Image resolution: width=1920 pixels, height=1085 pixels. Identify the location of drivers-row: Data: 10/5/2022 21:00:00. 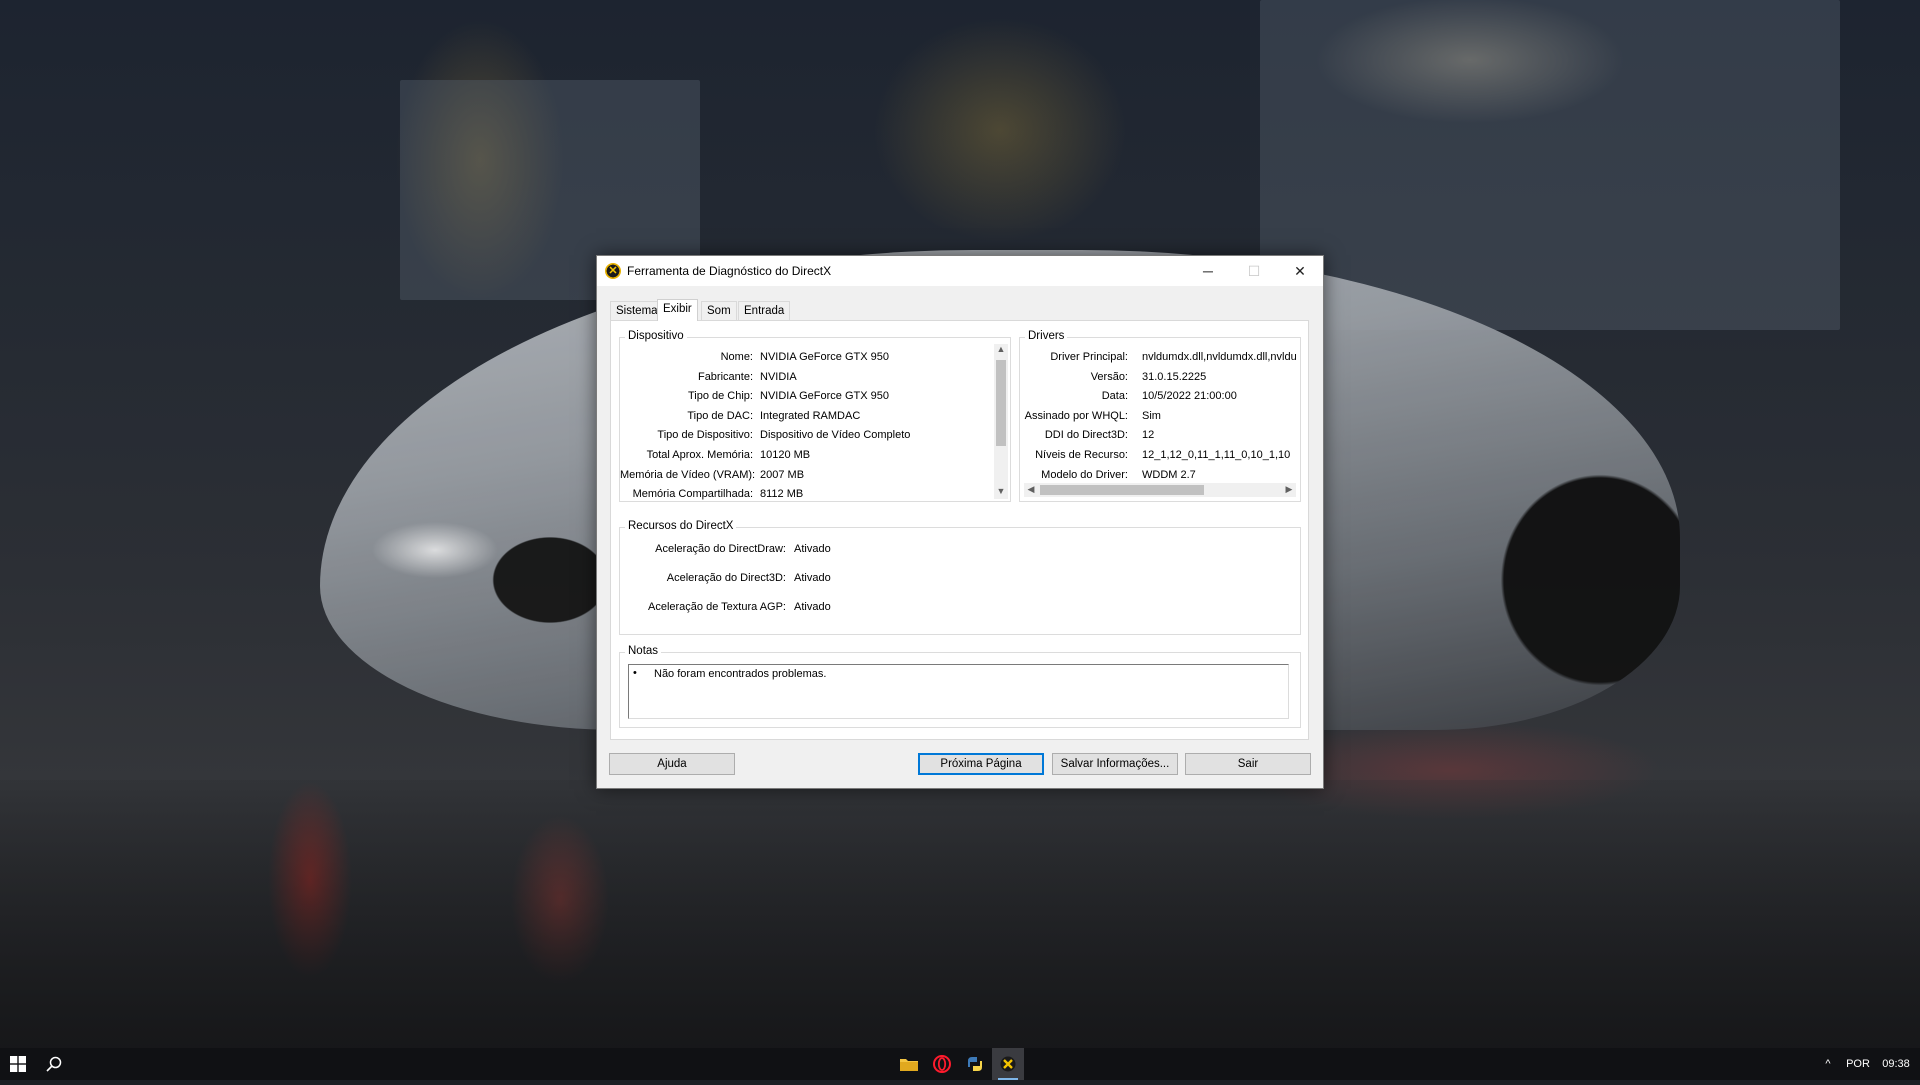
(1159, 396).